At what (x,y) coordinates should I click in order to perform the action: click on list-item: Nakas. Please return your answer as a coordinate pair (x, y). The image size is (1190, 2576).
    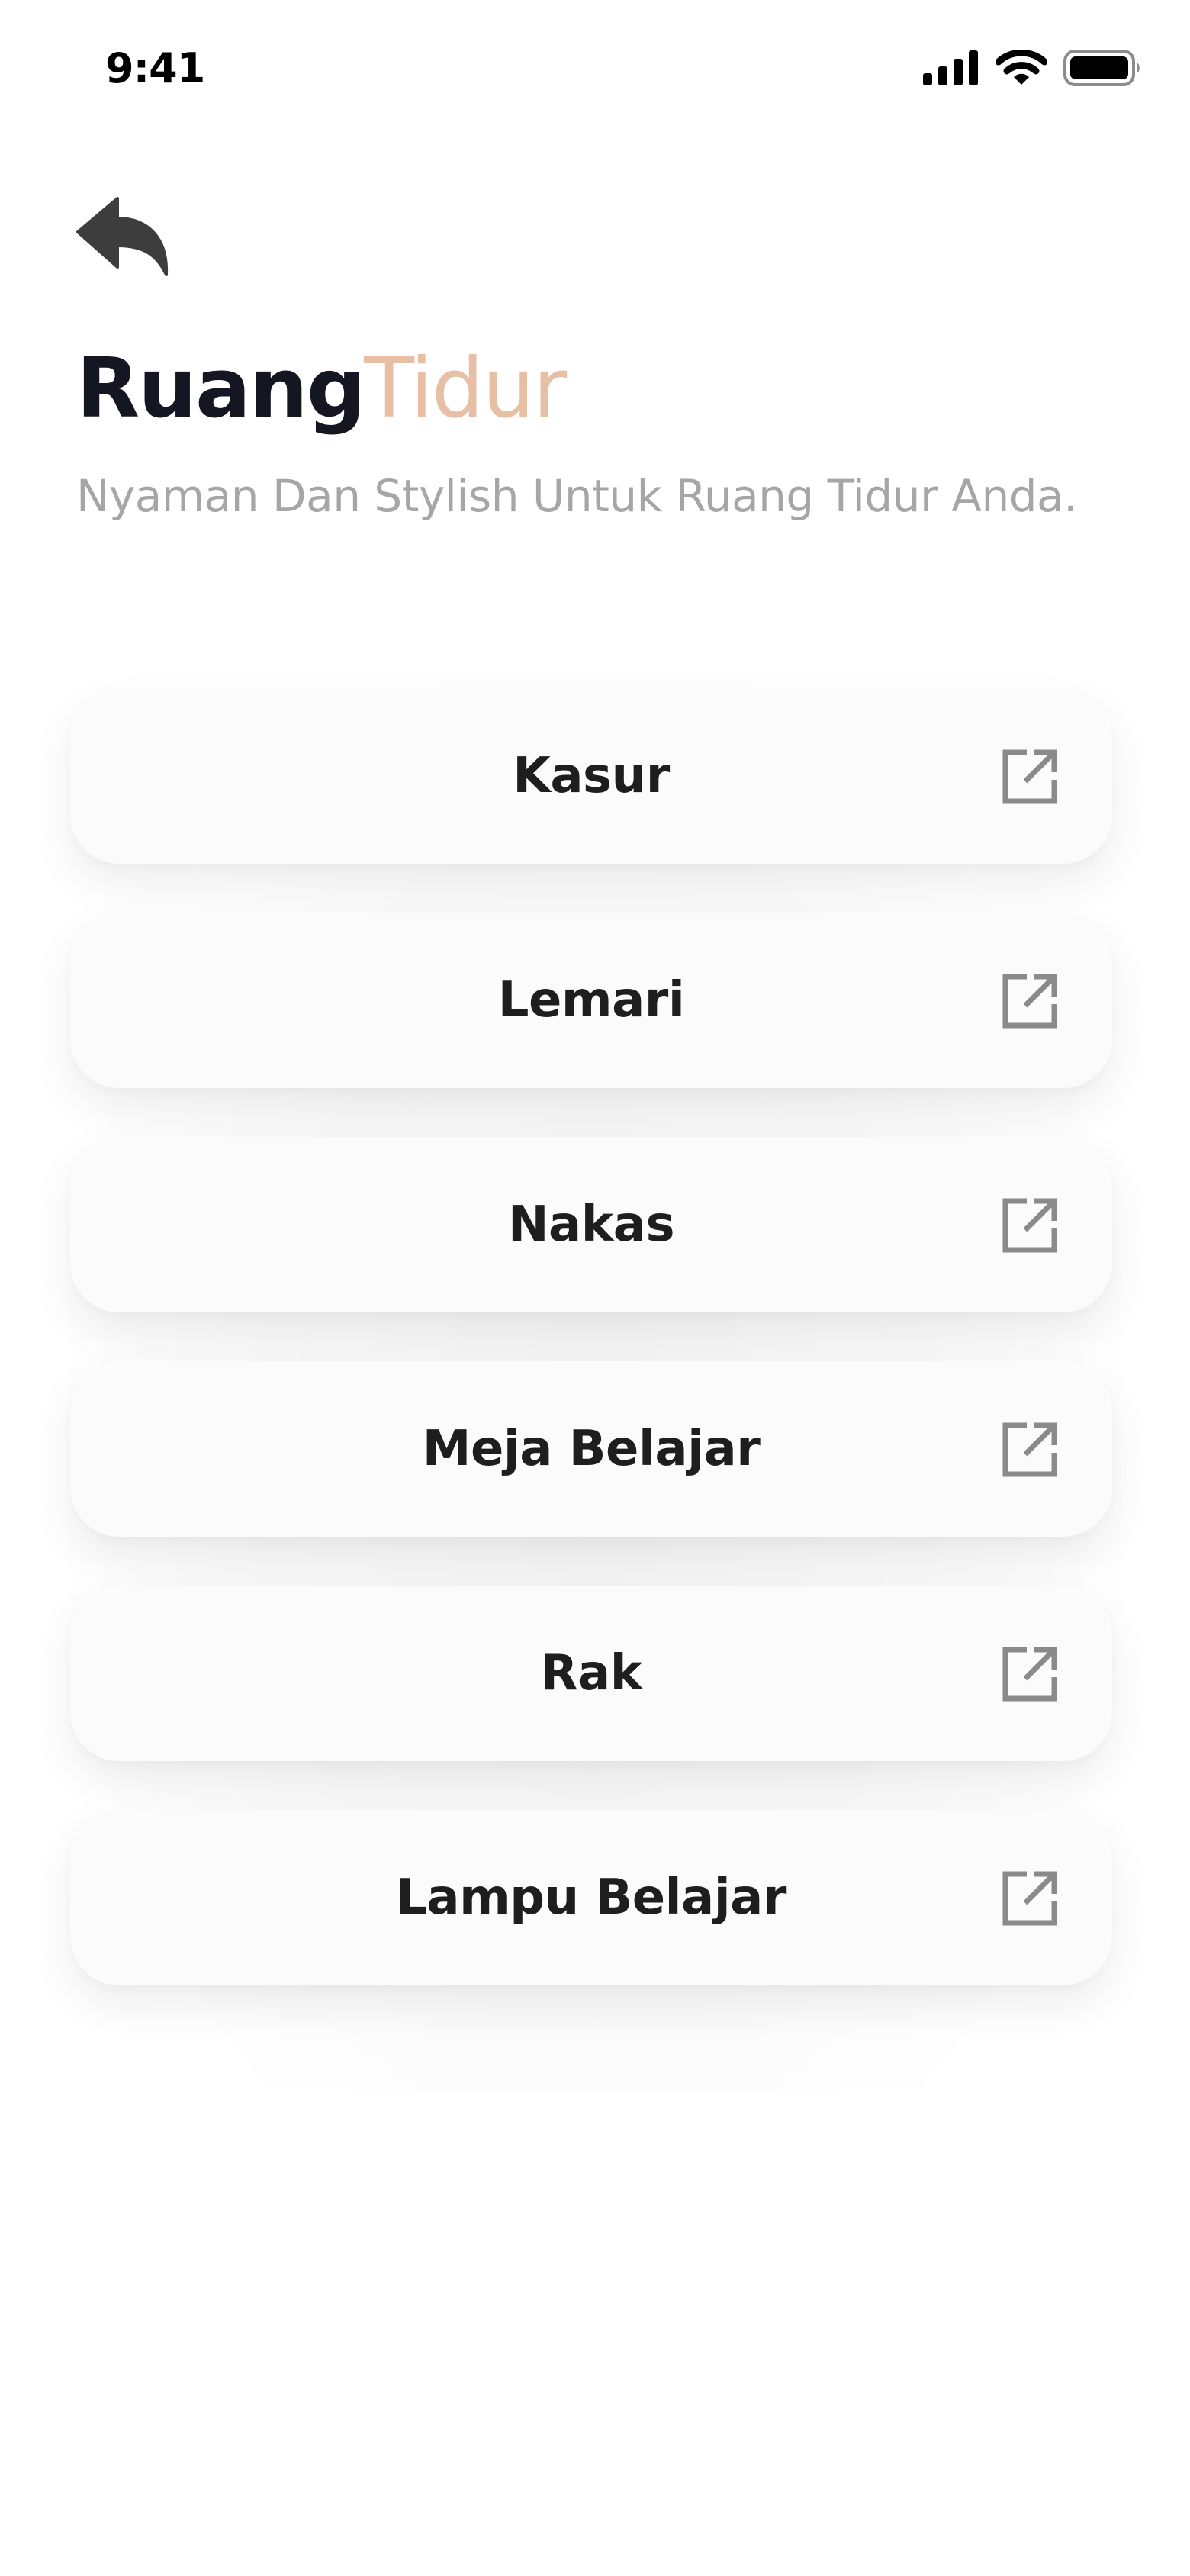
    Looking at the image, I should click on (591, 1224).